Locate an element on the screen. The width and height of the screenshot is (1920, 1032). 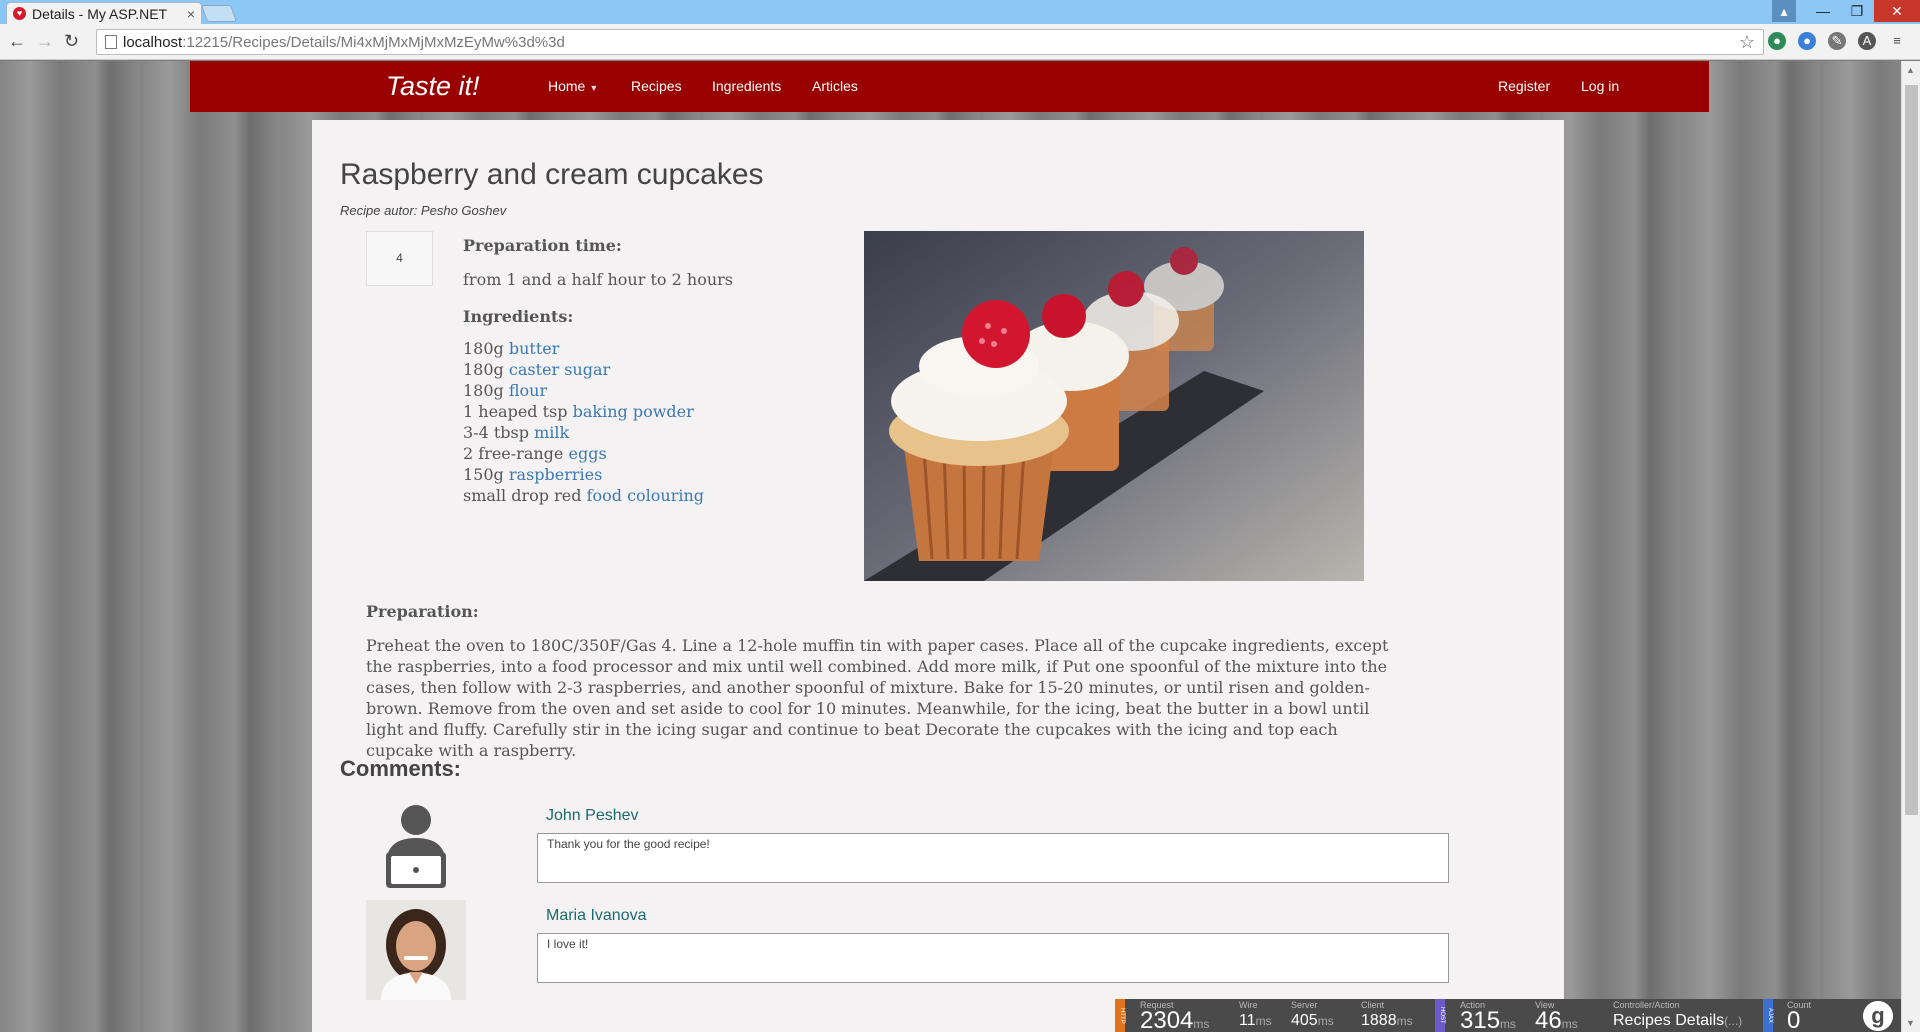
maximize-icon: ❐ is located at coordinates (1857, 11).